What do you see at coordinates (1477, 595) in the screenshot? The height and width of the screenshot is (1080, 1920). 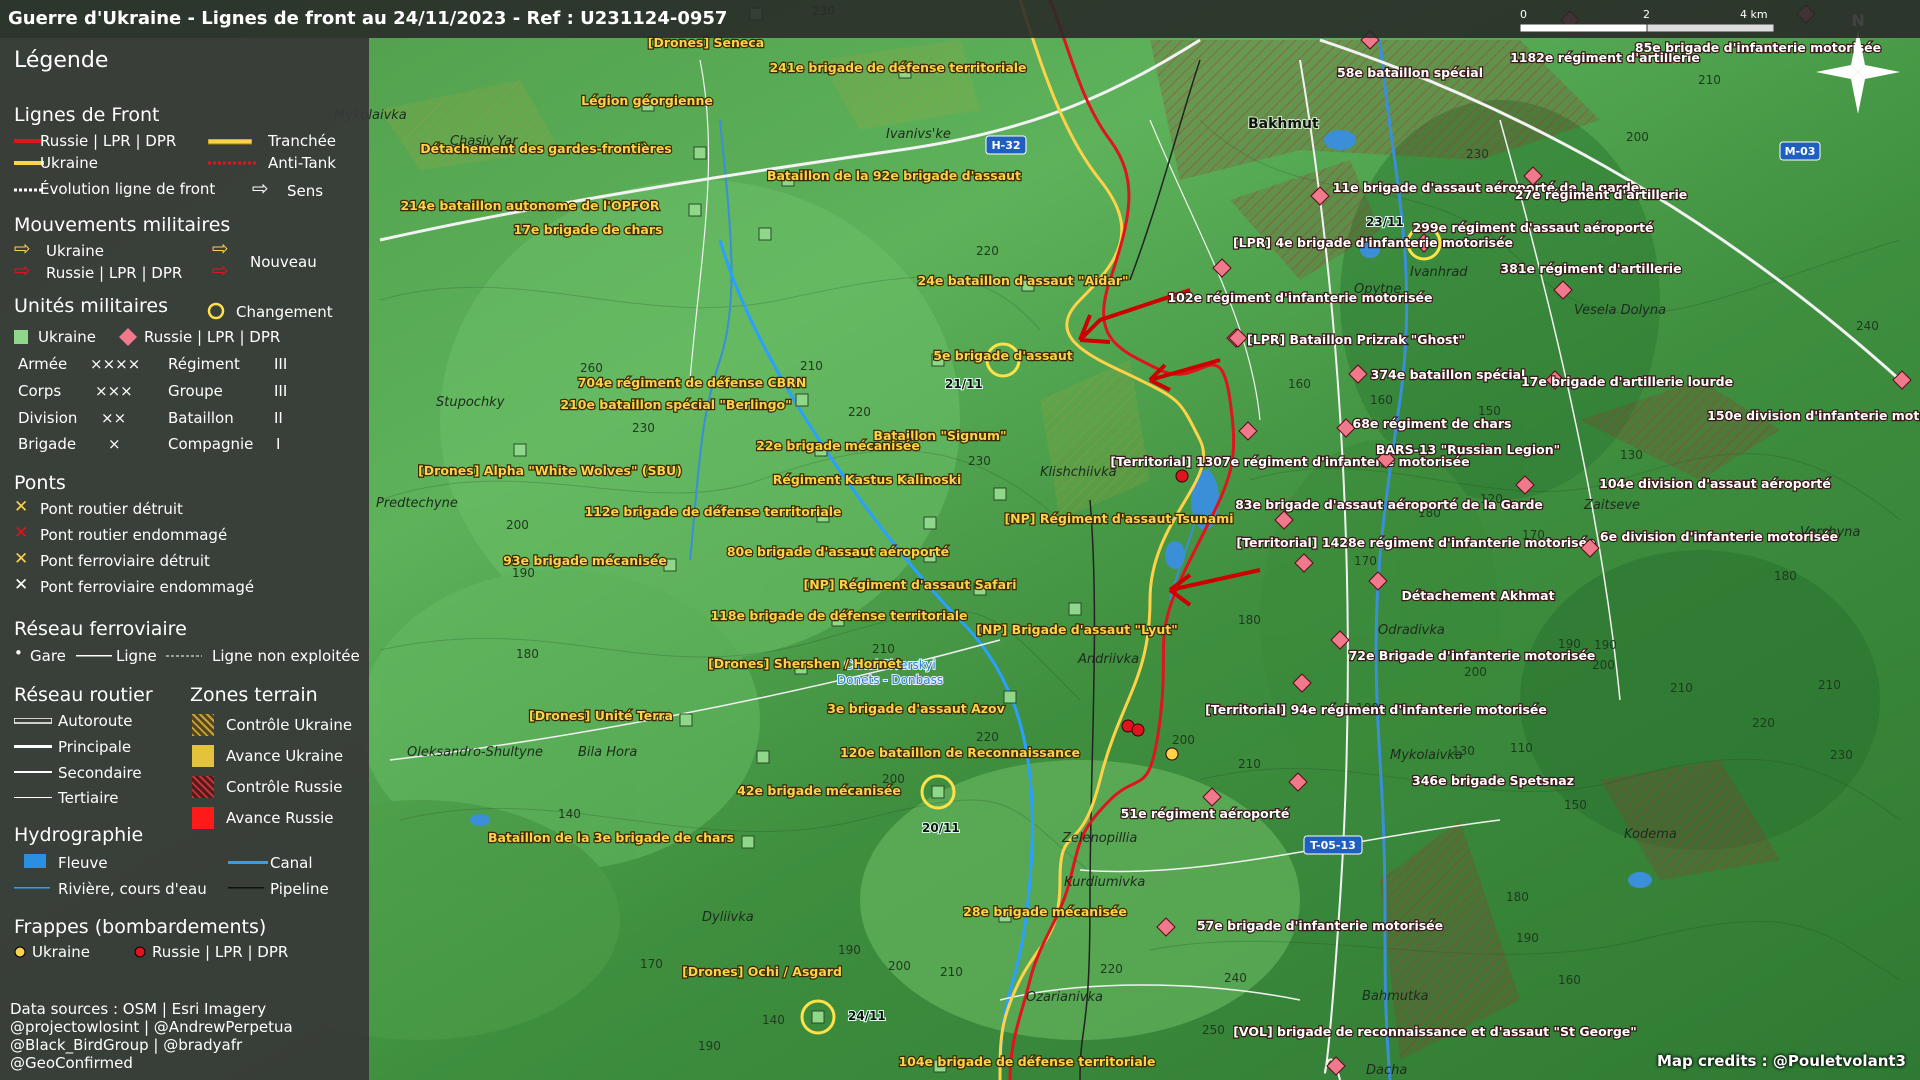 I see `russia-unit-label: Détachement Akhmat` at bounding box center [1477, 595].